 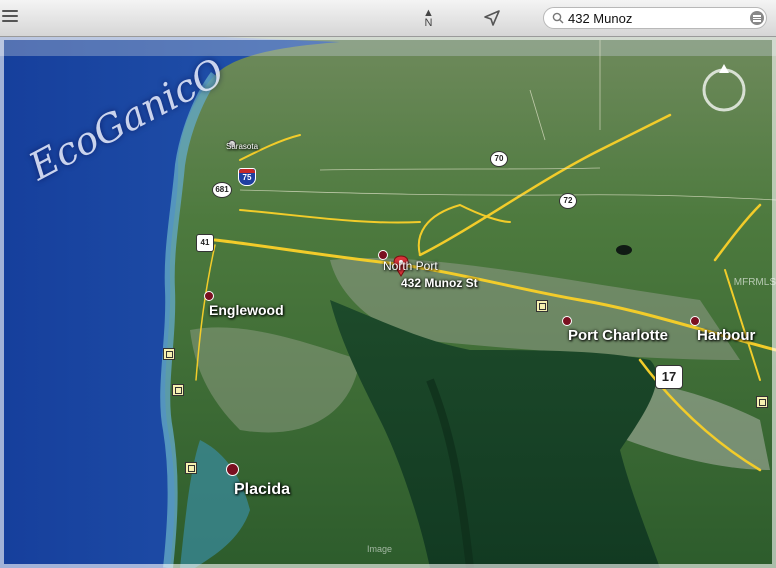 I want to click on route-41-number: 41, so click(x=205, y=242).